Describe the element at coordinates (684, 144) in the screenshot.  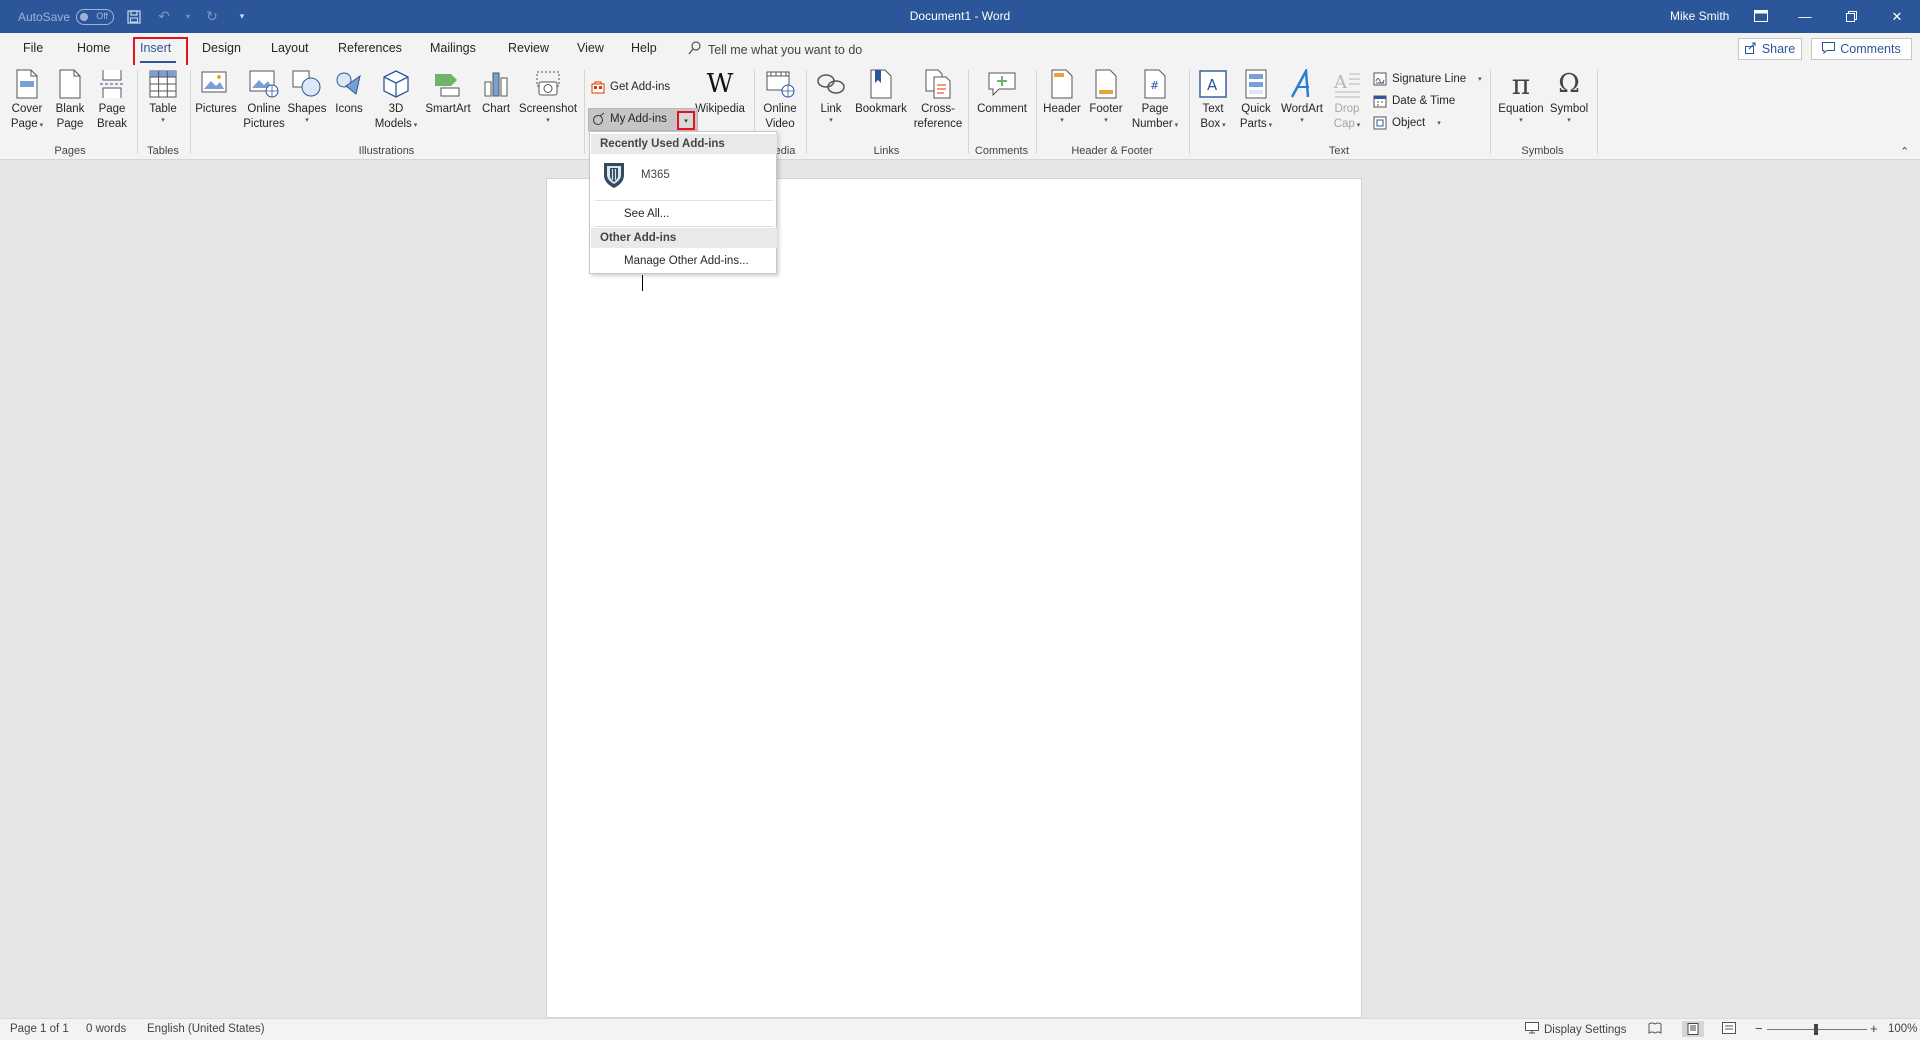
I see `recently-used-header: Recently Used Add-ins` at that location.